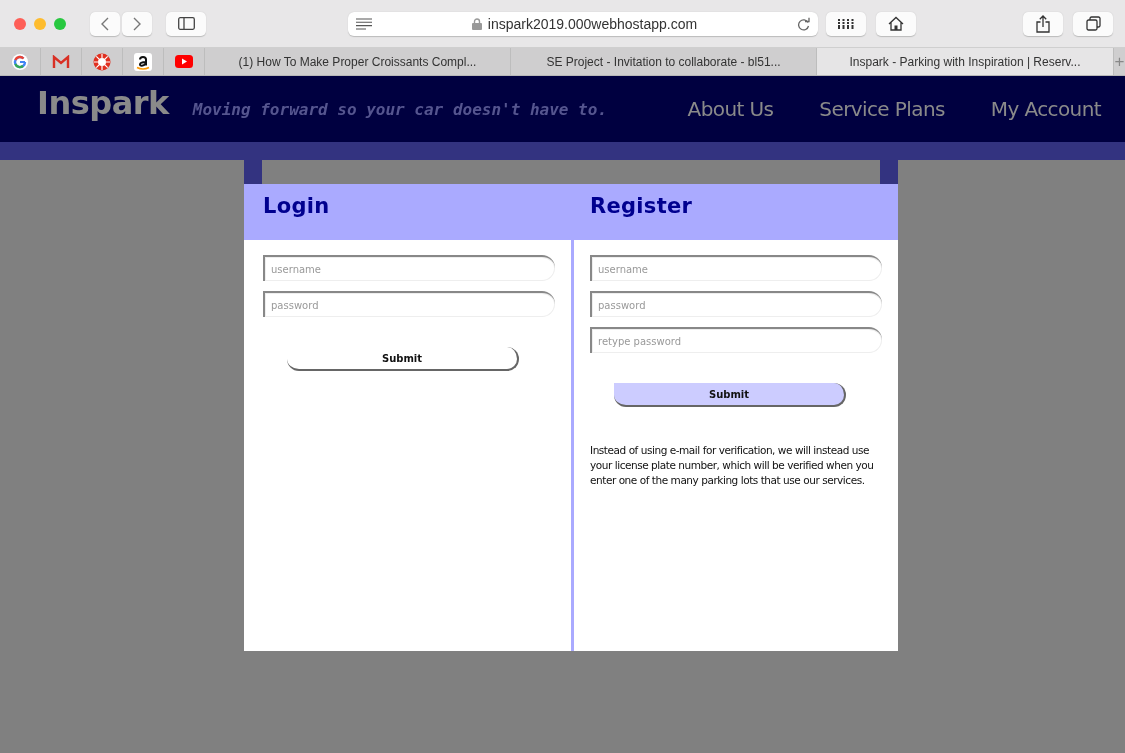 The image size is (1125, 753). I want to click on top-sites-button, so click(846, 23).